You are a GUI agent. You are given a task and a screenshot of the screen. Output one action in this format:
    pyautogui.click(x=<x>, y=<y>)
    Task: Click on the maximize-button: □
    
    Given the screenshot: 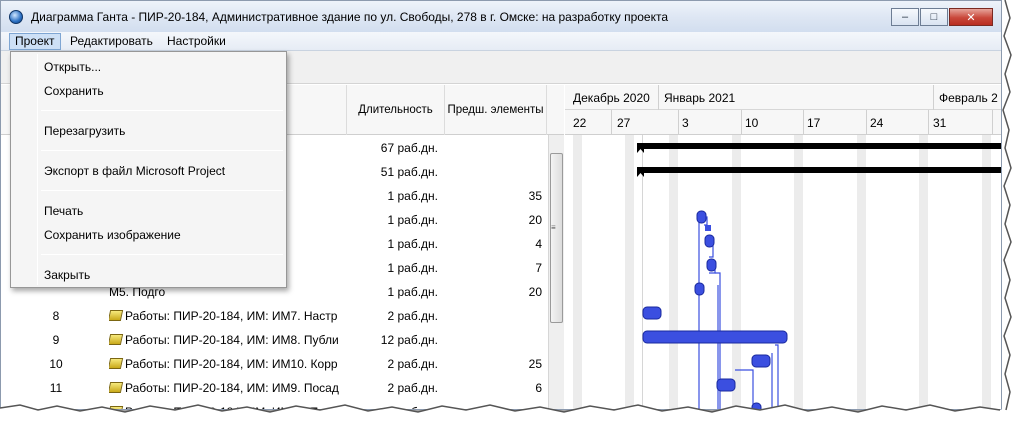 What is the action you would take?
    pyautogui.click(x=934, y=17)
    